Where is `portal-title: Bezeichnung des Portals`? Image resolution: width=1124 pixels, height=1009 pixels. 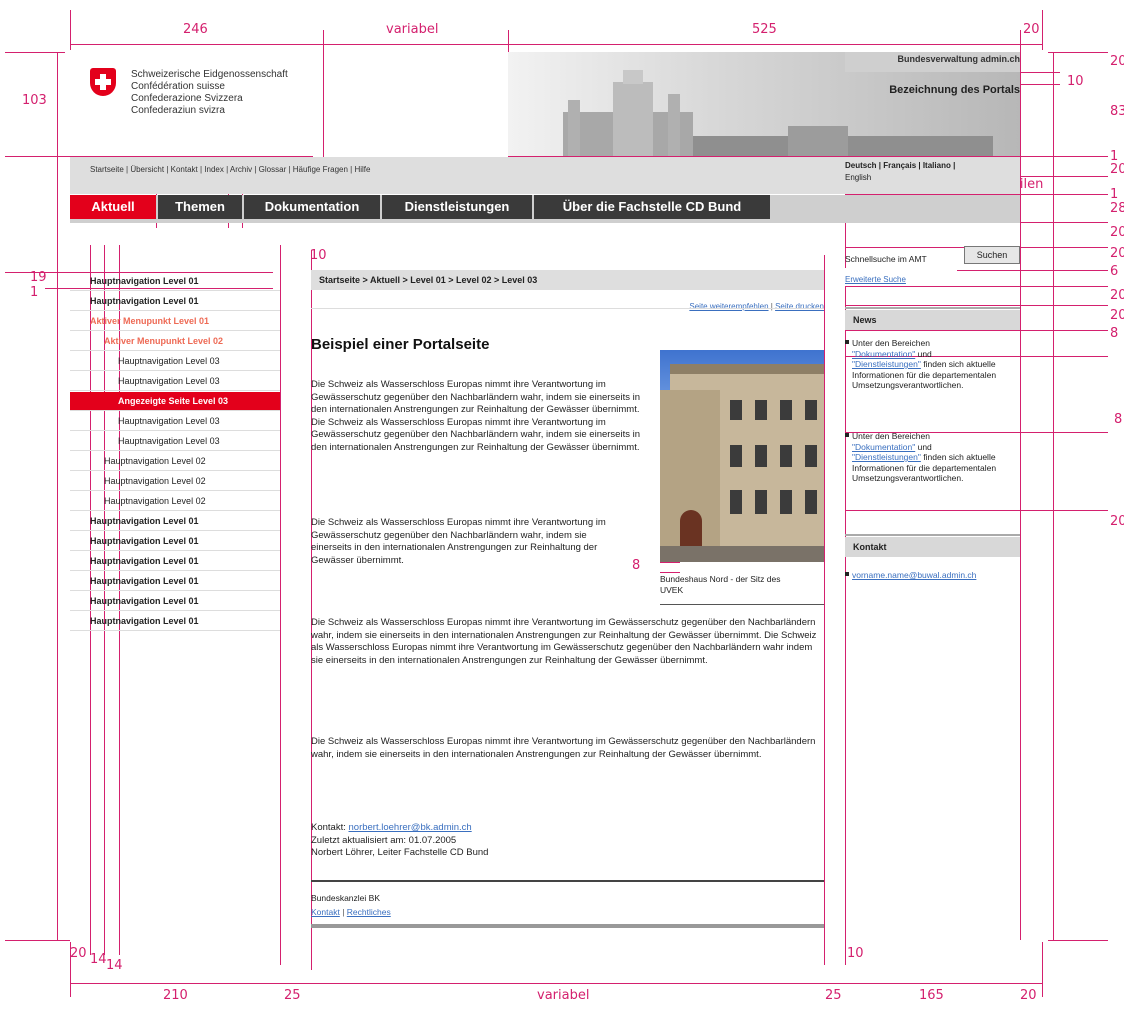 portal-title: Bezeichnung des Portals is located at coordinates (954, 90).